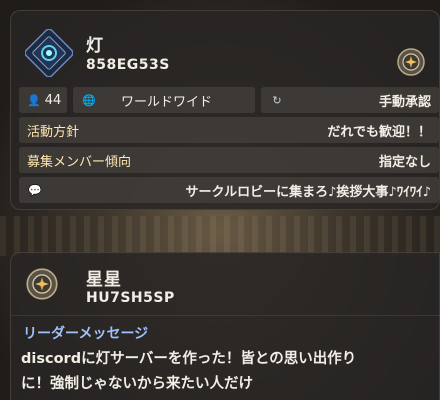 The image size is (440, 400). Describe the element at coordinates (130, 298) in the screenshot. I see `circle-code: HU7SH5SP` at that location.